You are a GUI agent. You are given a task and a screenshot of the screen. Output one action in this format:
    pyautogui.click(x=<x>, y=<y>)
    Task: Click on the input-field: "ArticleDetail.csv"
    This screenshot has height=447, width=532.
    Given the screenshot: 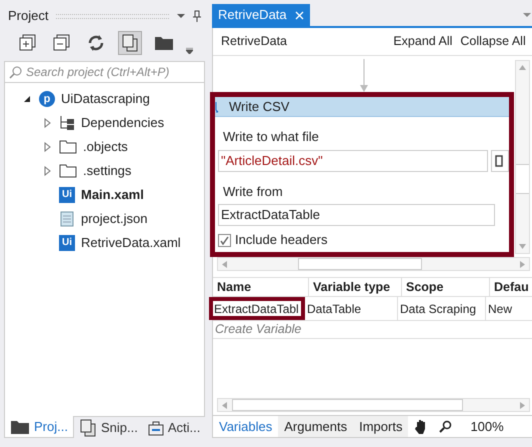 What is the action you would take?
    pyautogui.click(x=353, y=161)
    